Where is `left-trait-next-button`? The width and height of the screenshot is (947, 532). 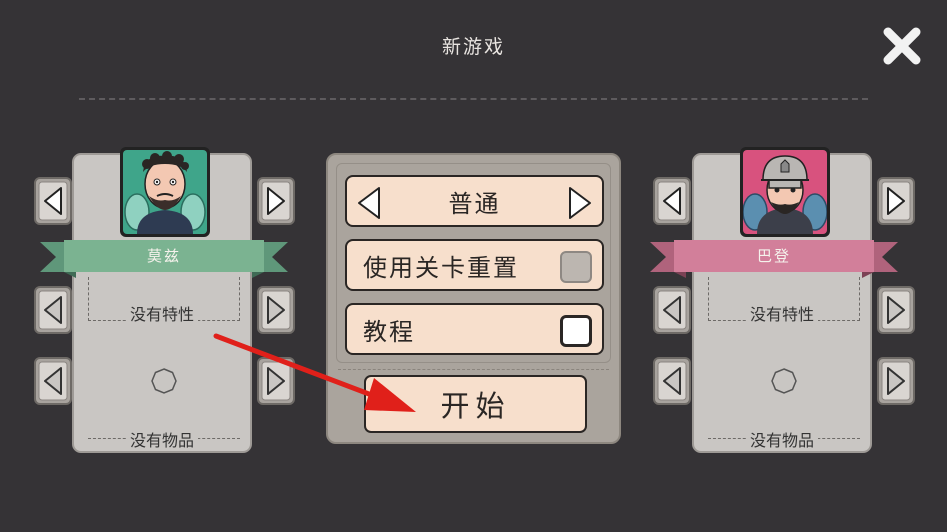
left-trait-next-button is located at coordinates (276, 310).